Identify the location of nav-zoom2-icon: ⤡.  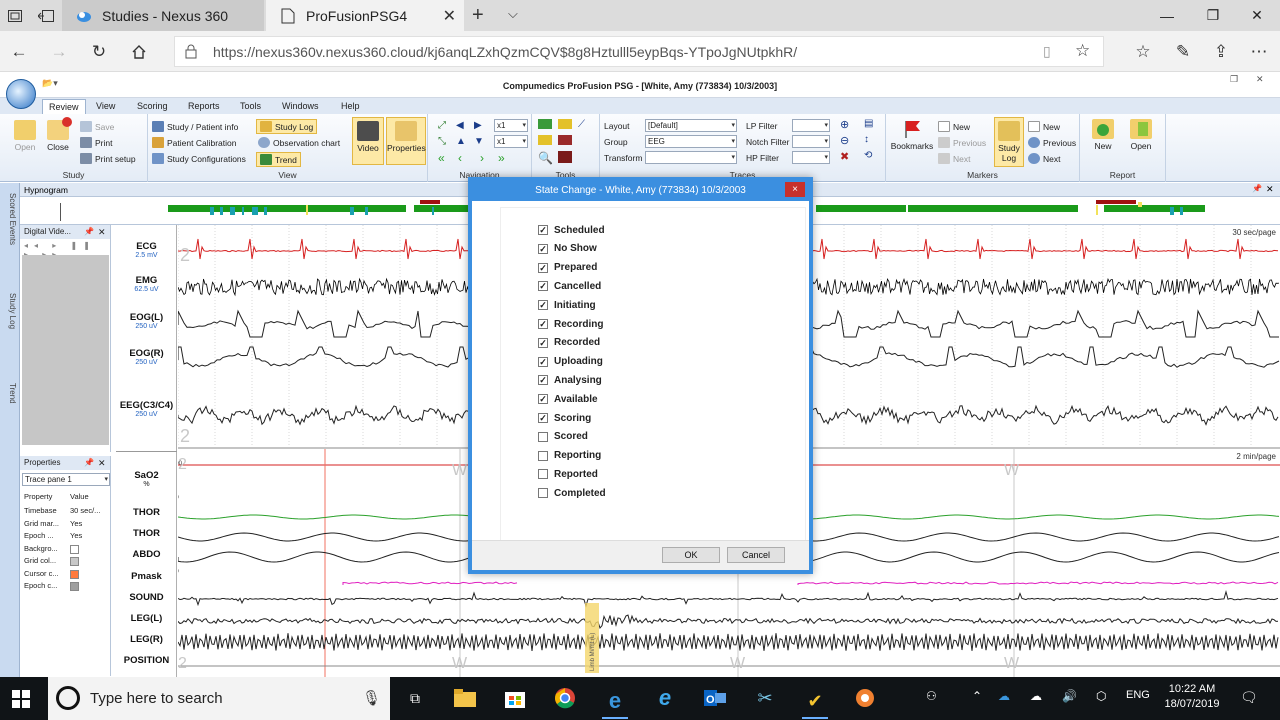
(442, 141).